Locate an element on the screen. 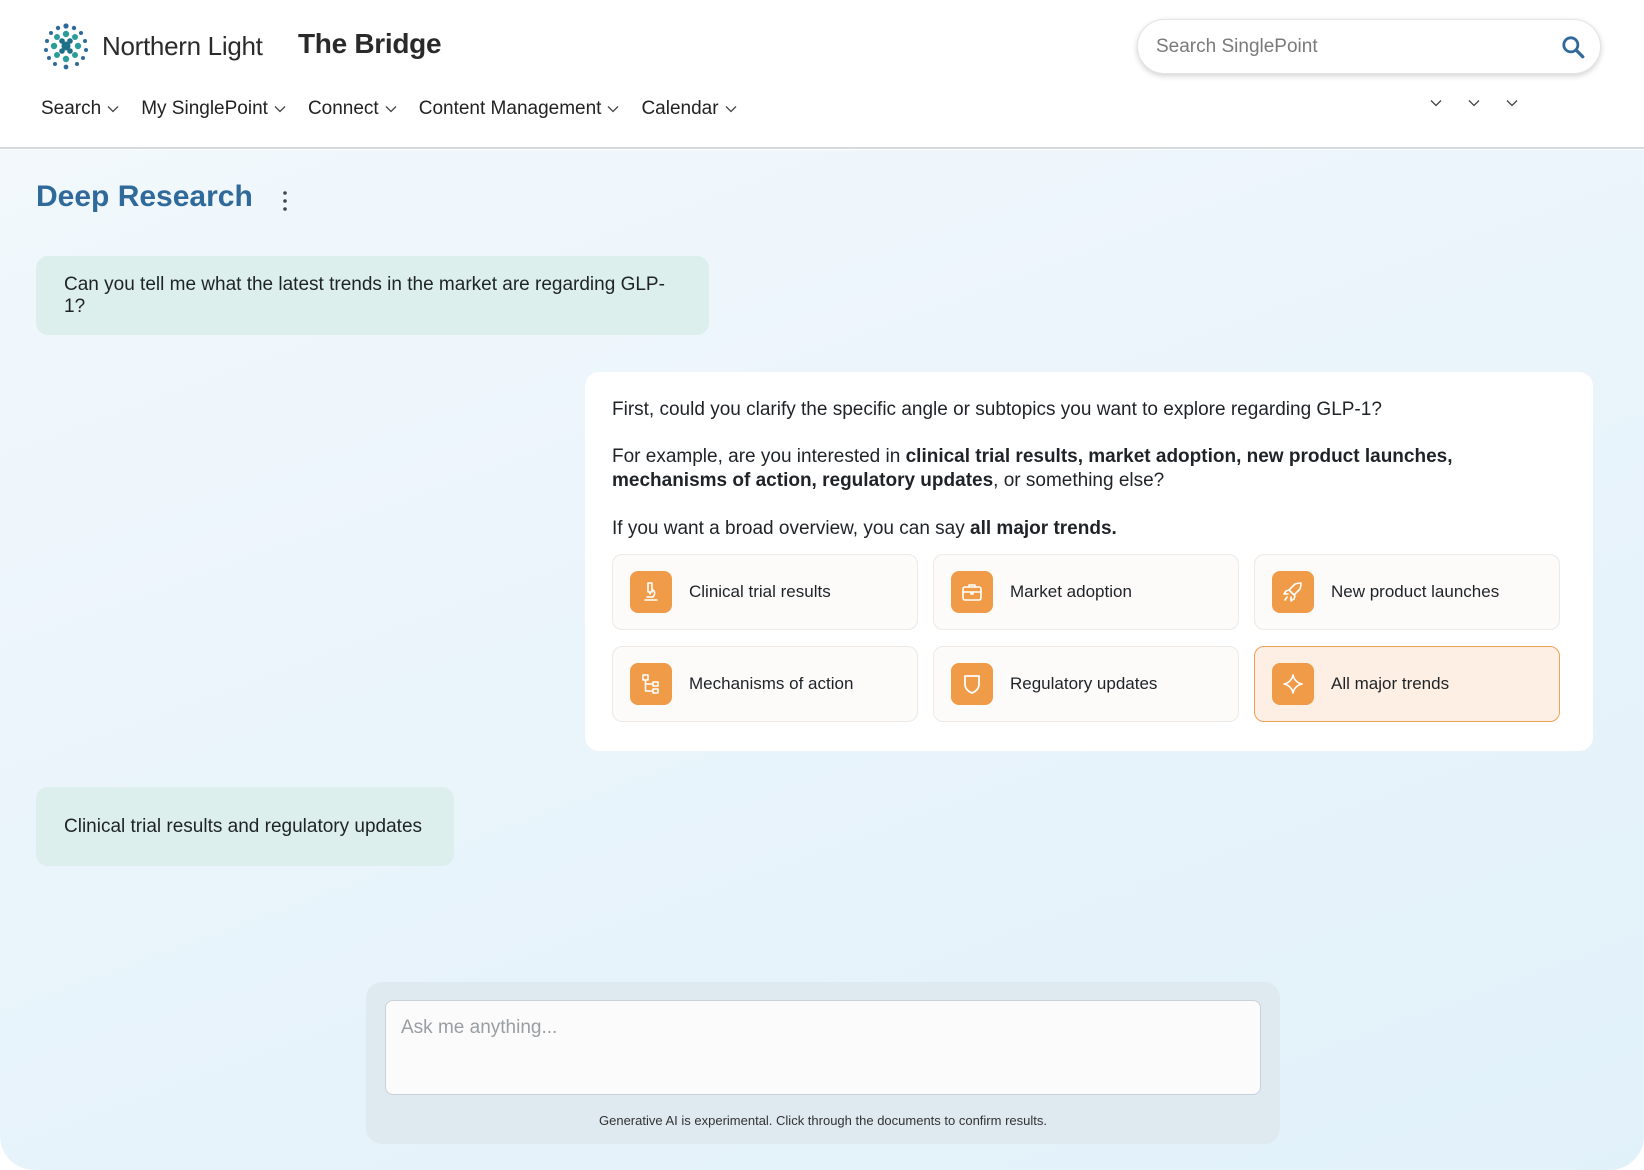 The width and height of the screenshot is (1644, 1170). option-mechanisms-of-action: Mechanisms of action is located at coordinates (765, 684).